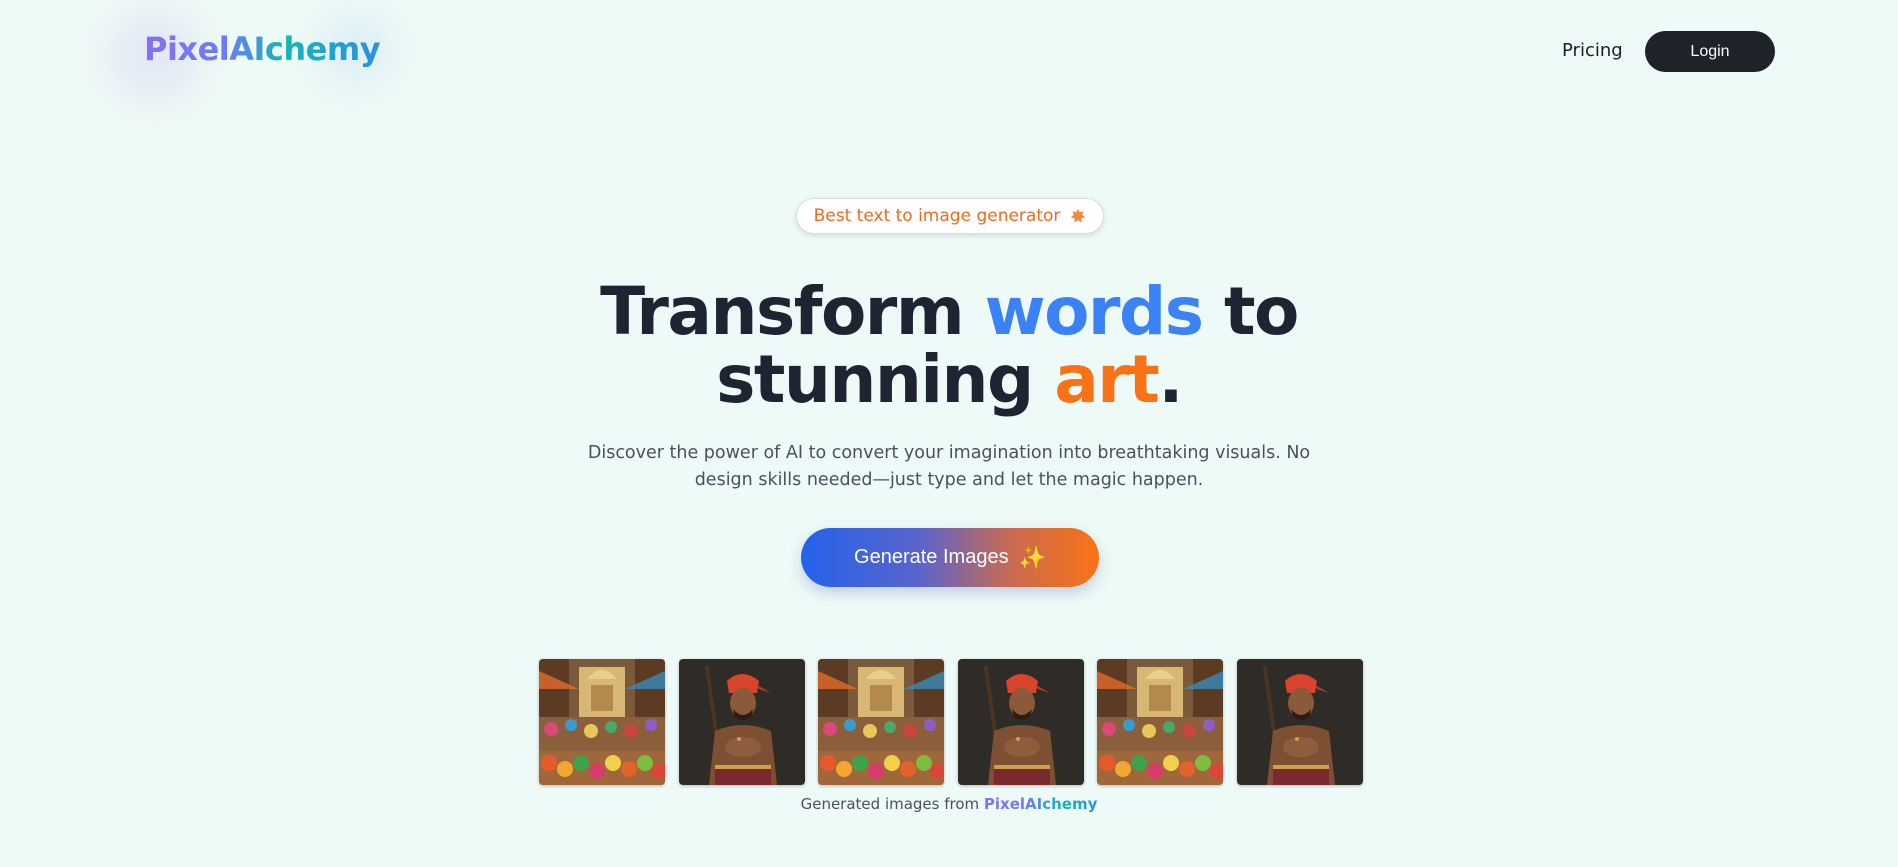 This screenshot has width=1898, height=867. I want to click on hero-badge: Best text to image generator, so click(950, 216).